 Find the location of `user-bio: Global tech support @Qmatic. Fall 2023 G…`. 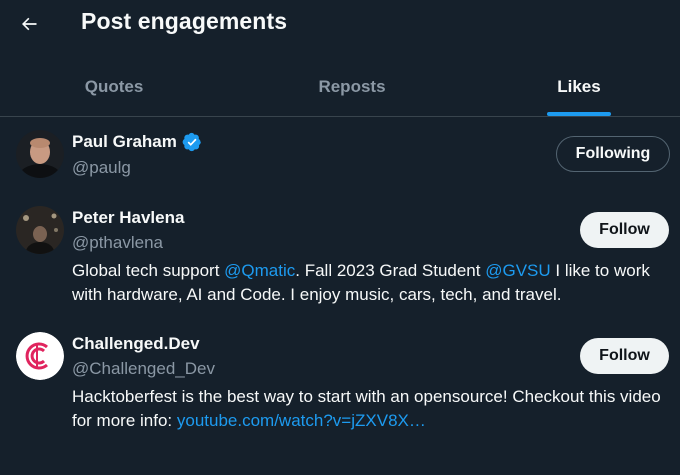

user-bio: Global tech support @Qmatic. Fall 2023 G… is located at coordinates (367, 283).